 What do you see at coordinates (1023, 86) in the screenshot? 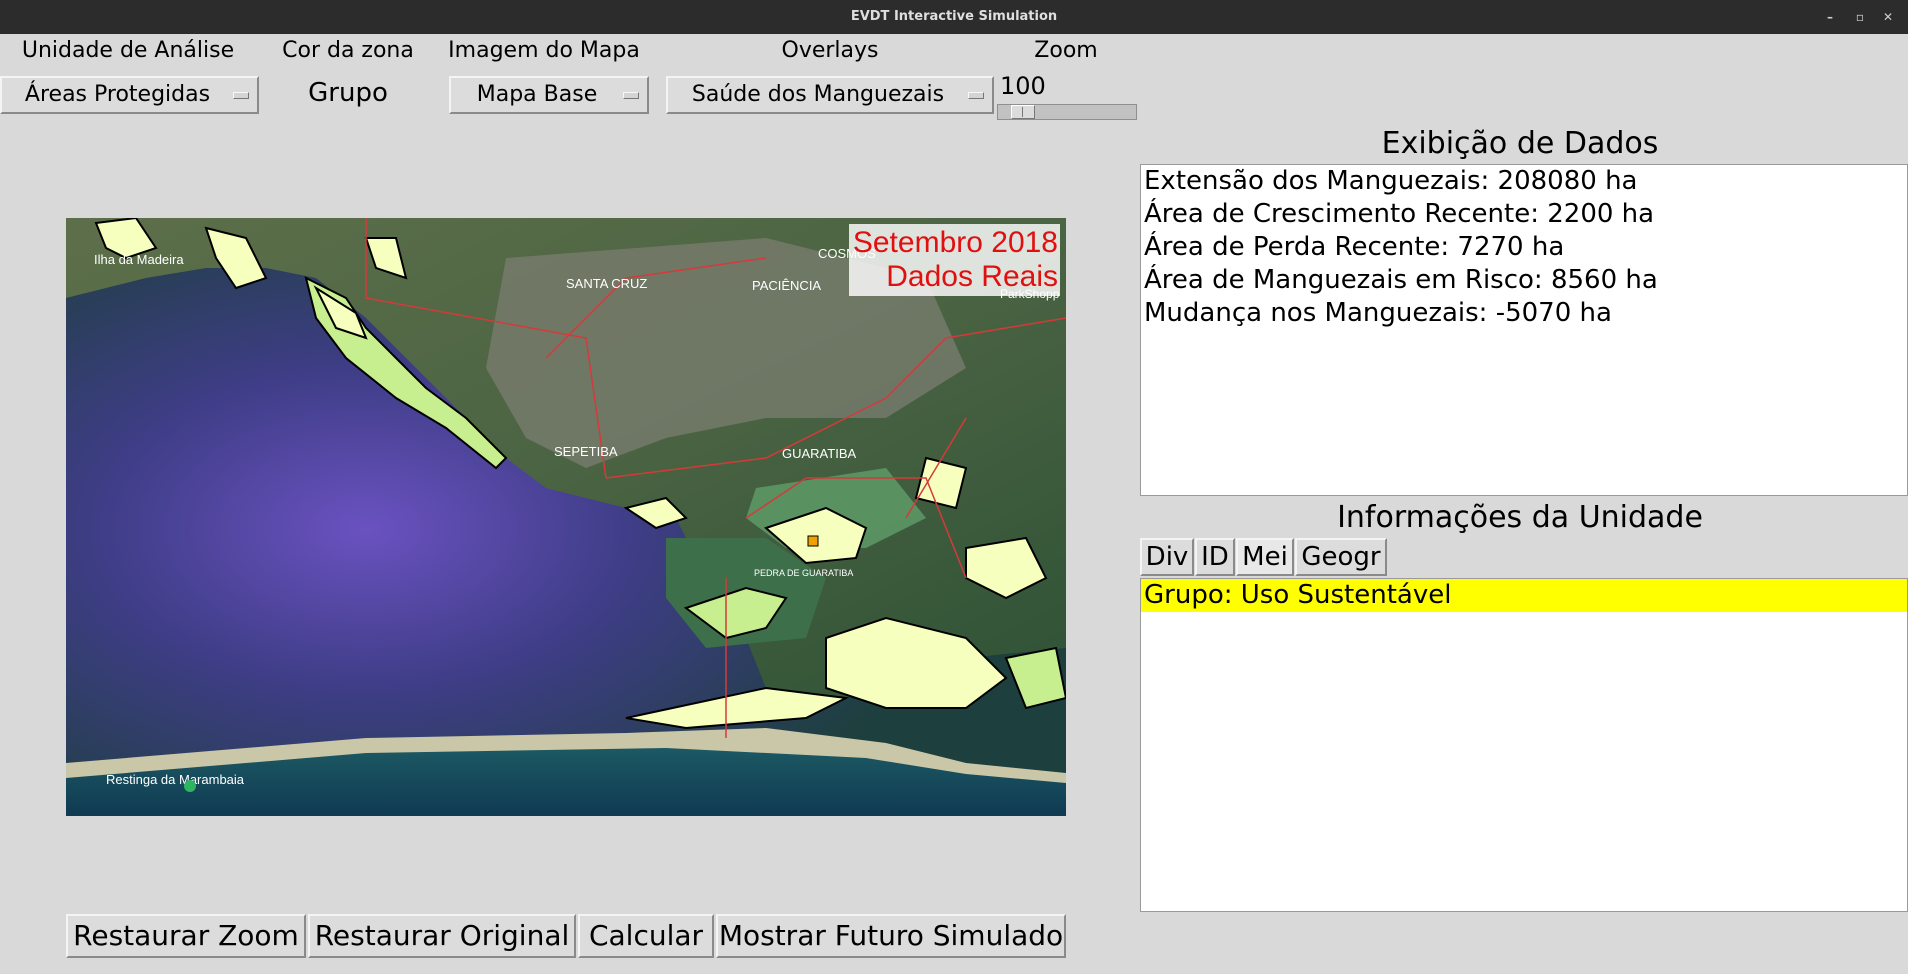
I see `zoom-value: 100` at bounding box center [1023, 86].